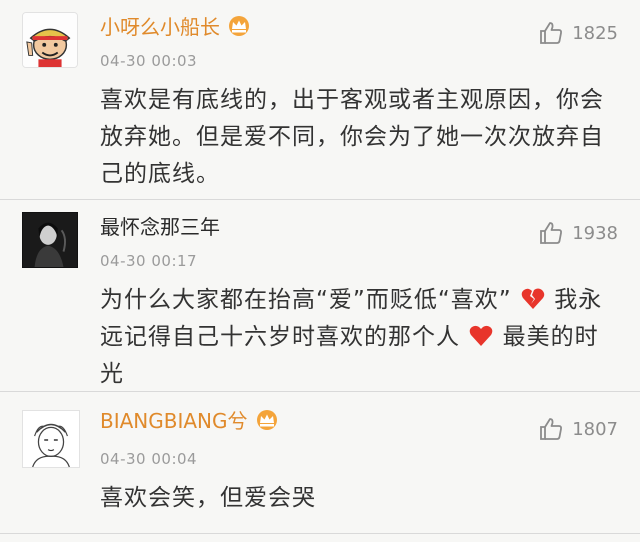  What do you see at coordinates (595, 233) in the screenshot?
I see `like-count: 1938` at bounding box center [595, 233].